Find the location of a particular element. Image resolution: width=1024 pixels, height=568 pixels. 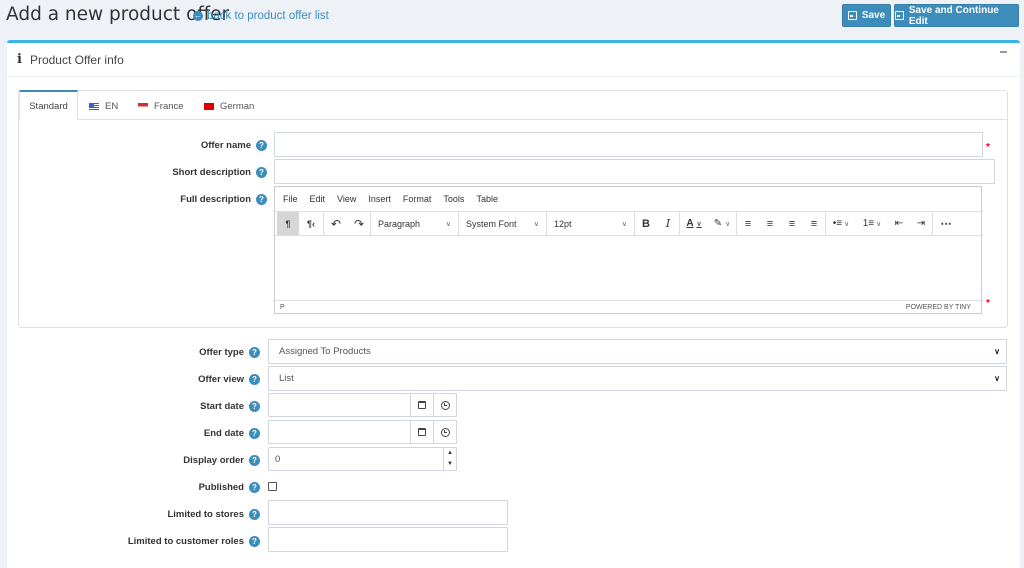

editor-statusbar: P POWERED BY TINY is located at coordinates (628, 306).